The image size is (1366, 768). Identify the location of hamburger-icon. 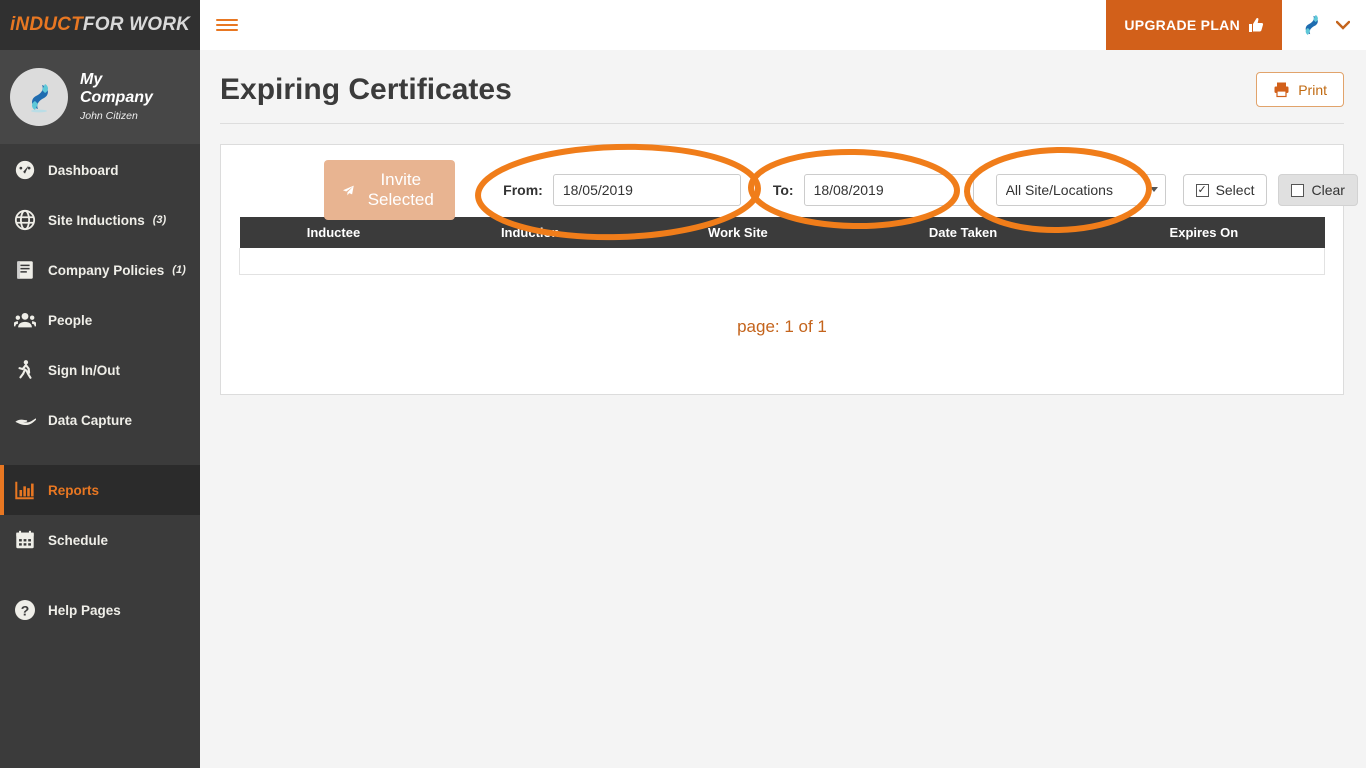
(227, 25).